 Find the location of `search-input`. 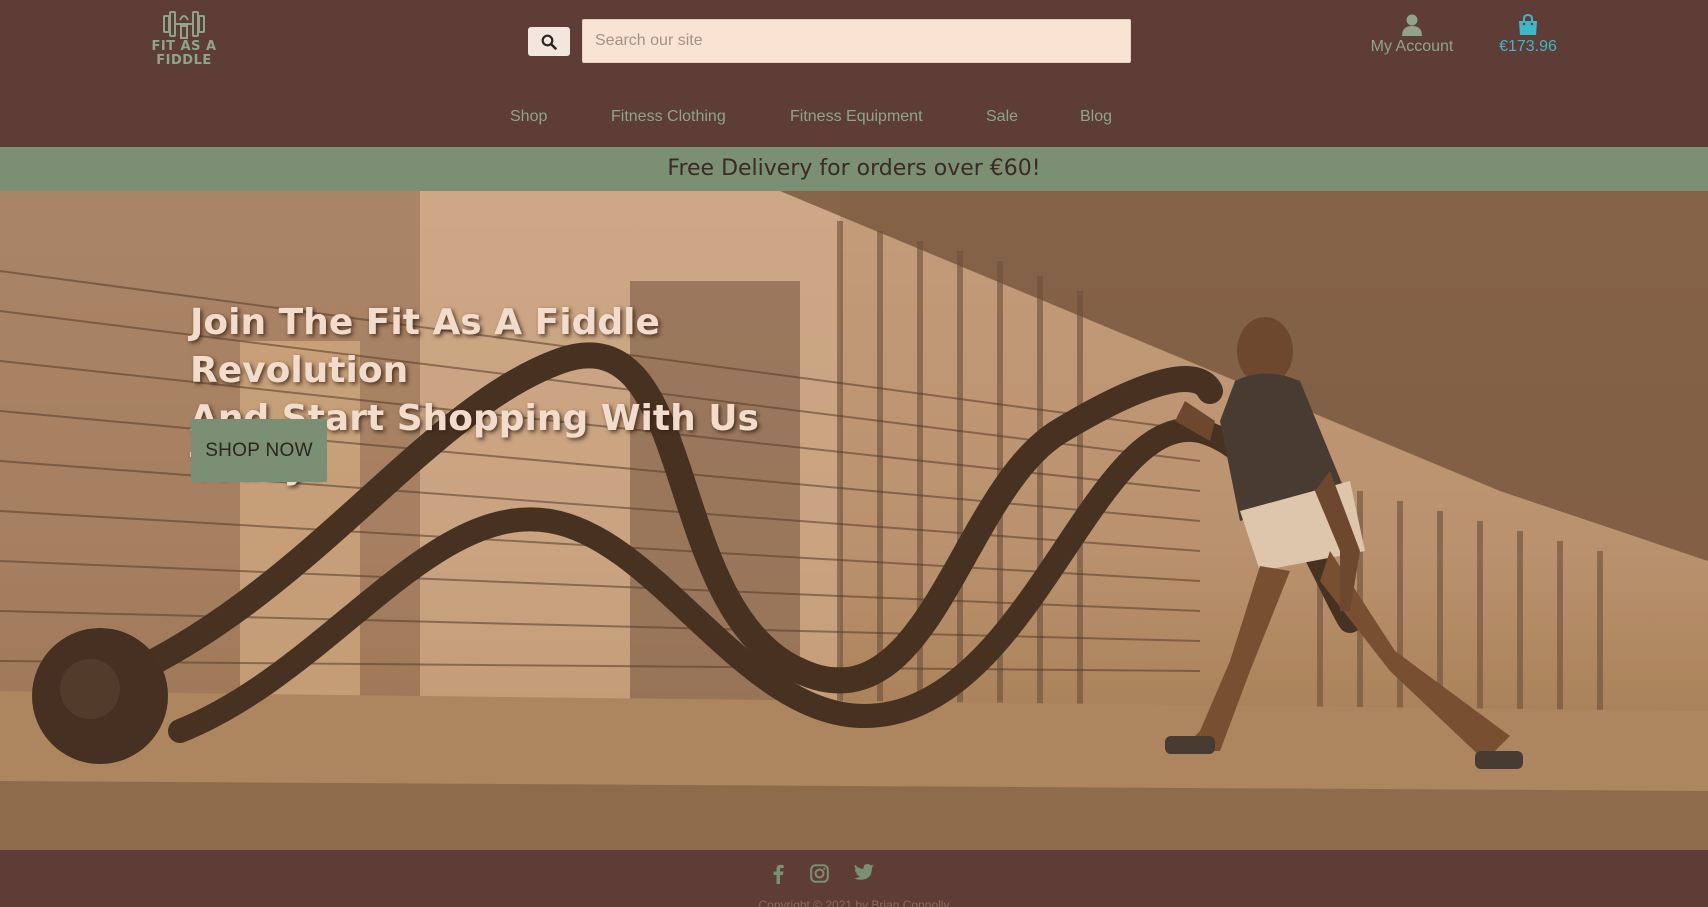

search-input is located at coordinates (856, 41).